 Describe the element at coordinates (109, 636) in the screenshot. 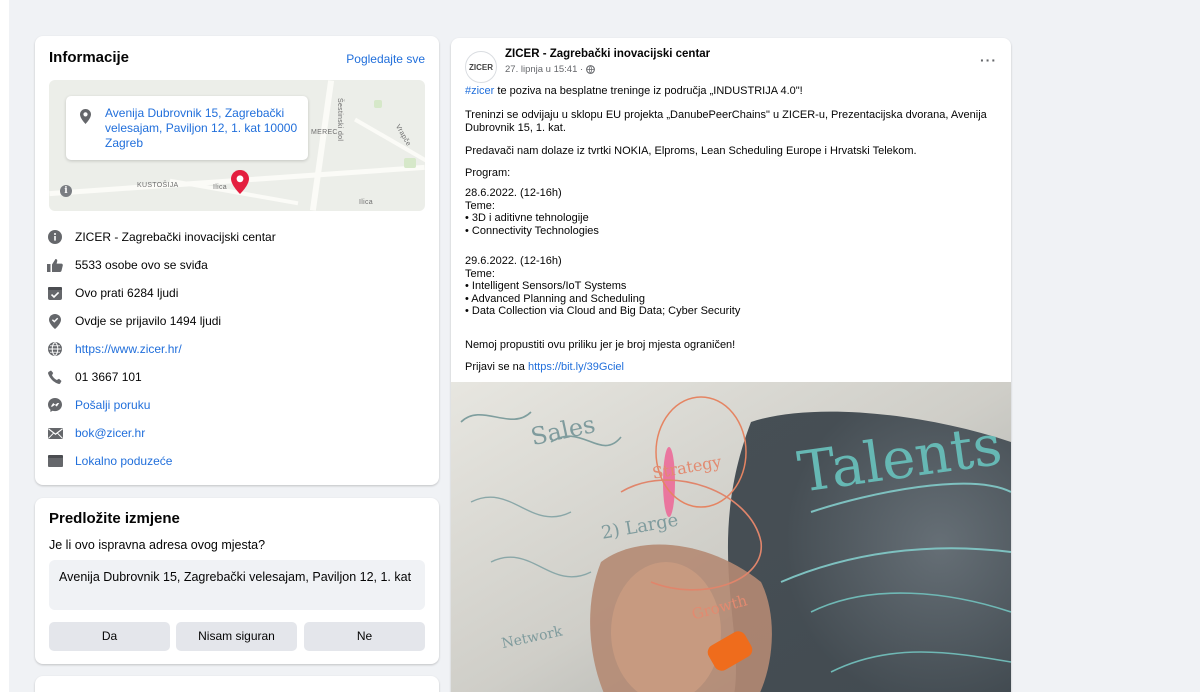

I see `yes-button: Da` at that location.